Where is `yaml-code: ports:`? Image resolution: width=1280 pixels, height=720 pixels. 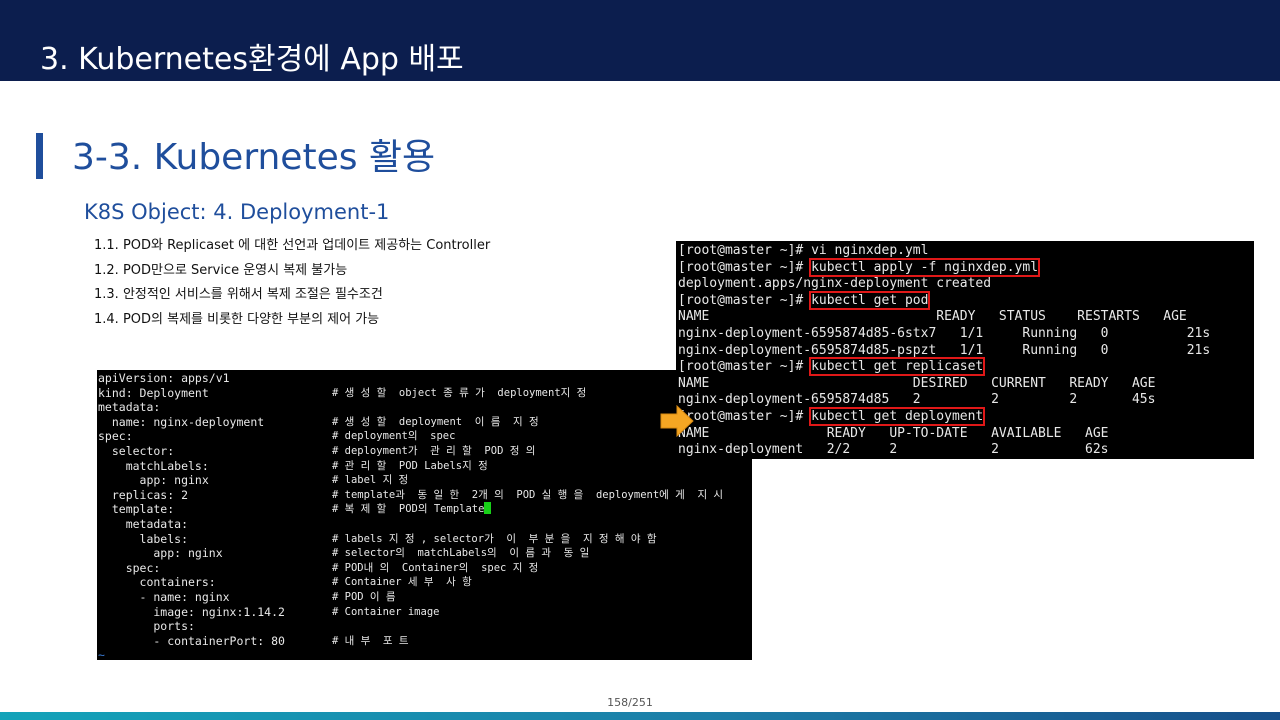
yaml-code: ports: is located at coordinates (146, 626).